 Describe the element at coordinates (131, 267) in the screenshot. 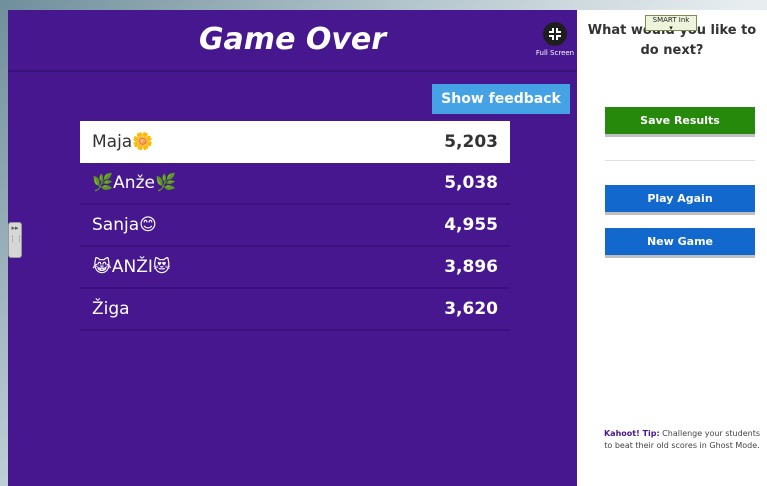

I see `player-name: 😹ANŽI😻` at that location.